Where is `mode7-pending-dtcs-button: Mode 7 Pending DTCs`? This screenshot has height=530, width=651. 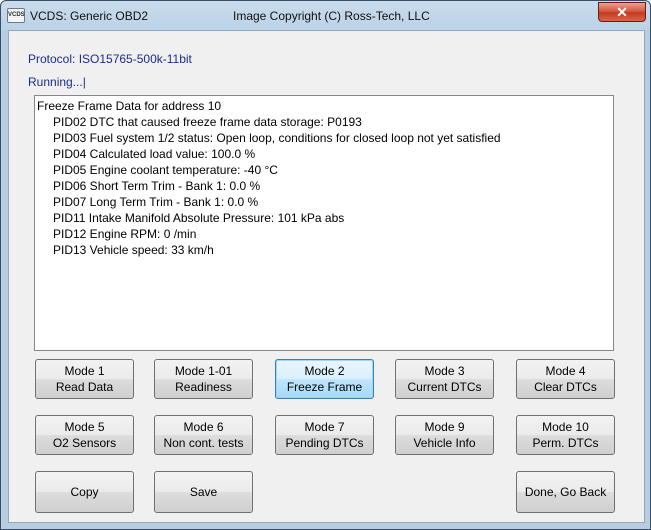 mode7-pending-dtcs-button: Mode 7 Pending DTCs is located at coordinates (324, 435).